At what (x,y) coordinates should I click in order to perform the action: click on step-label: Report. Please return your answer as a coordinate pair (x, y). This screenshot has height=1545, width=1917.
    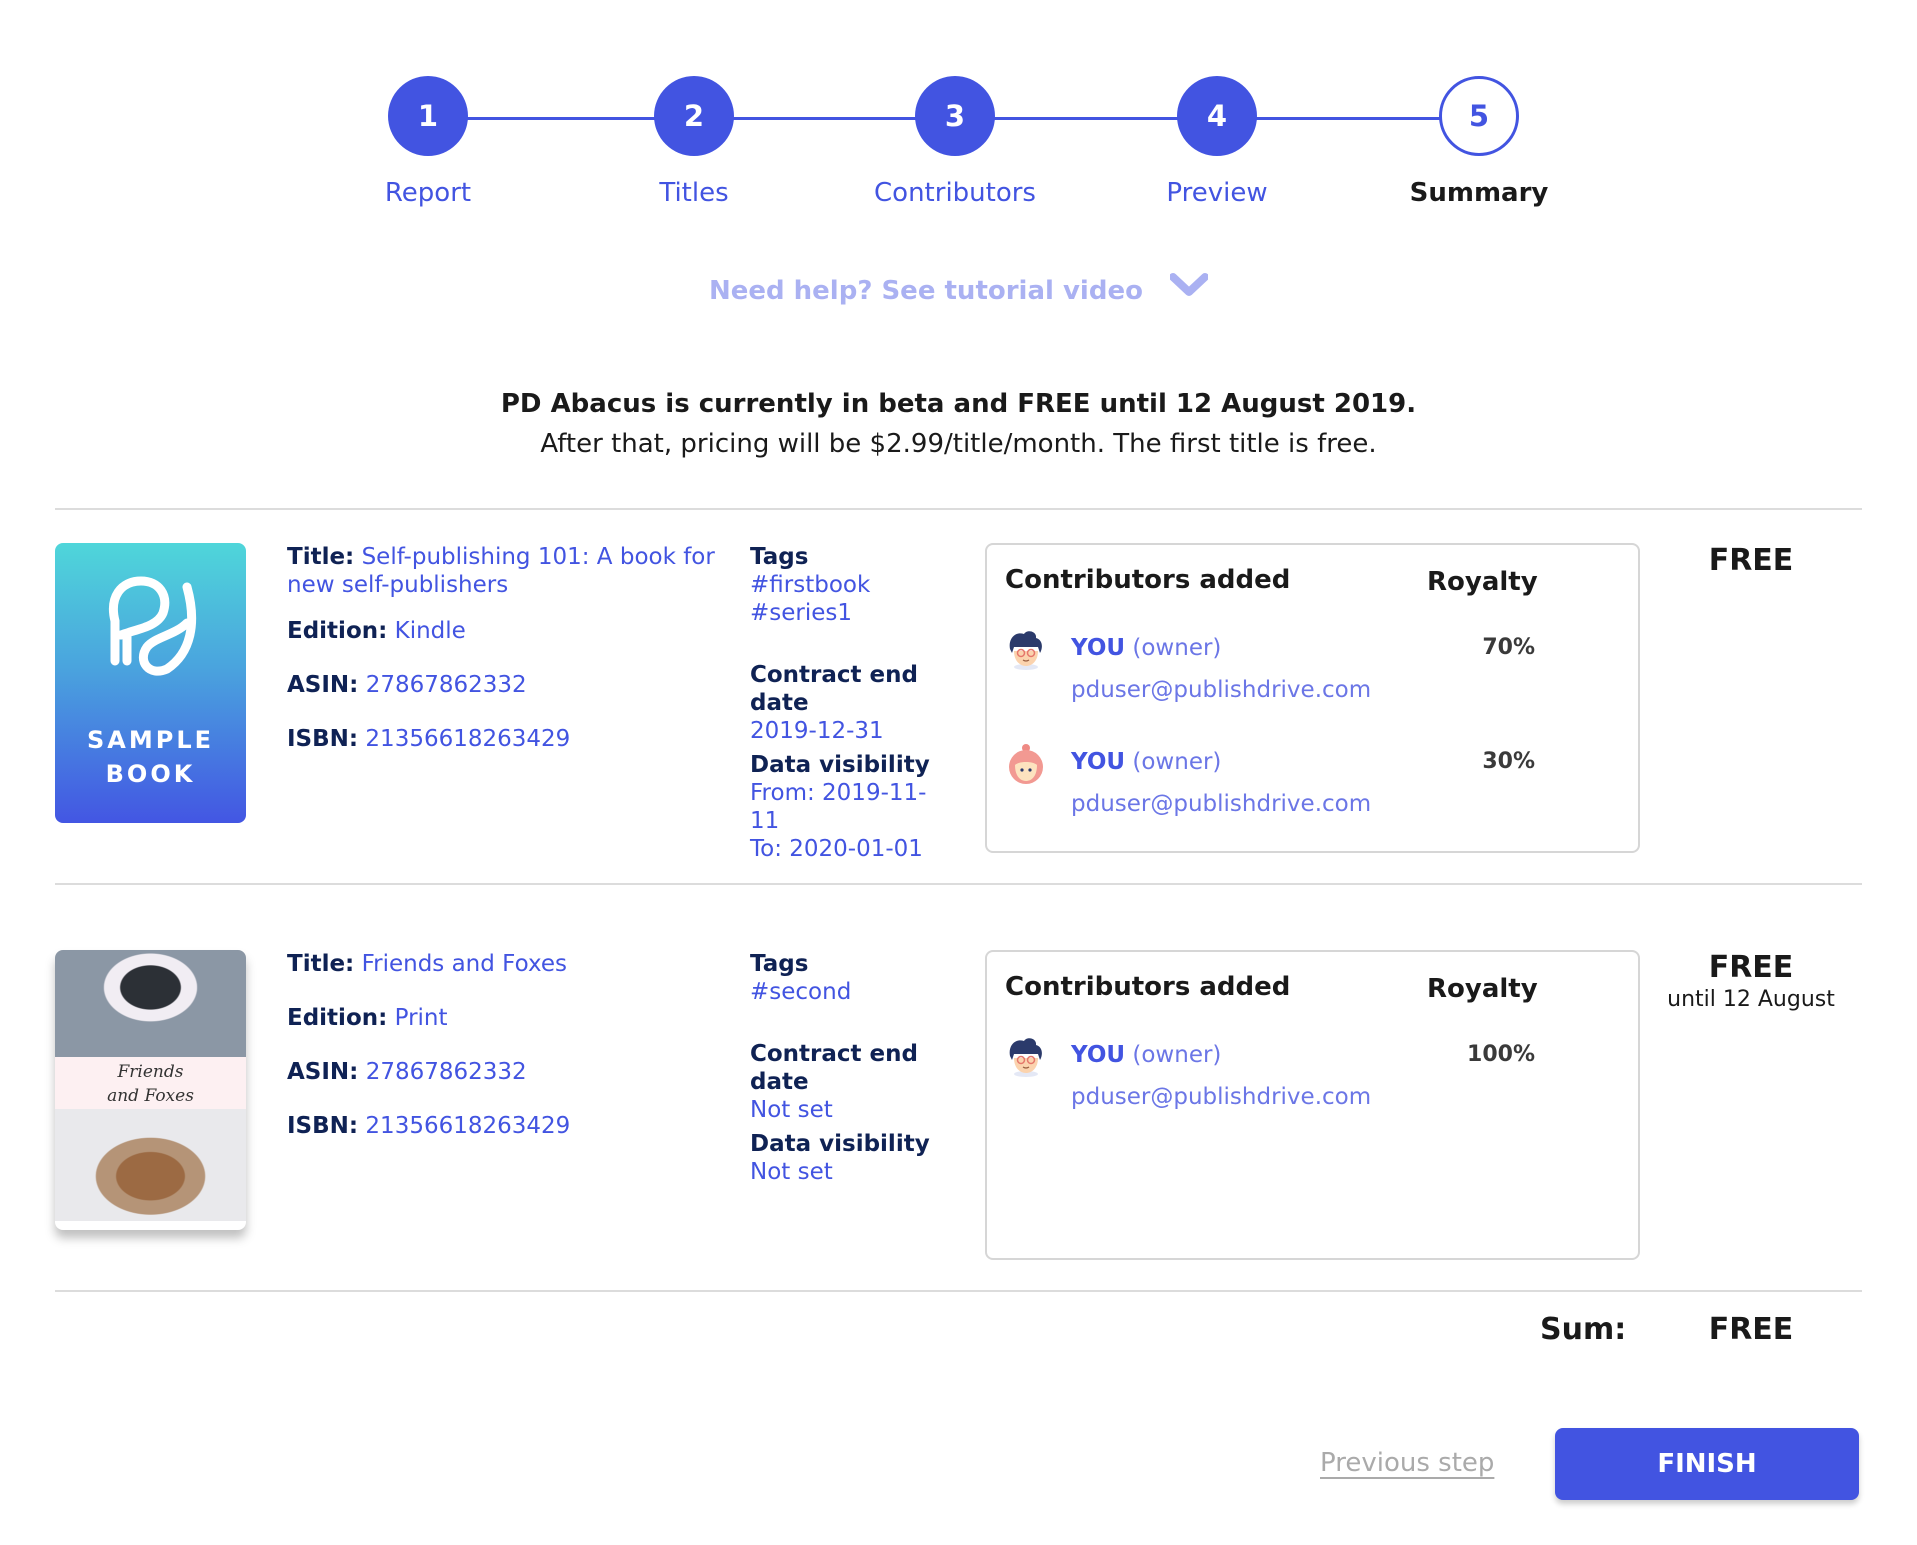
    Looking at the image, I should click on (428, 193).